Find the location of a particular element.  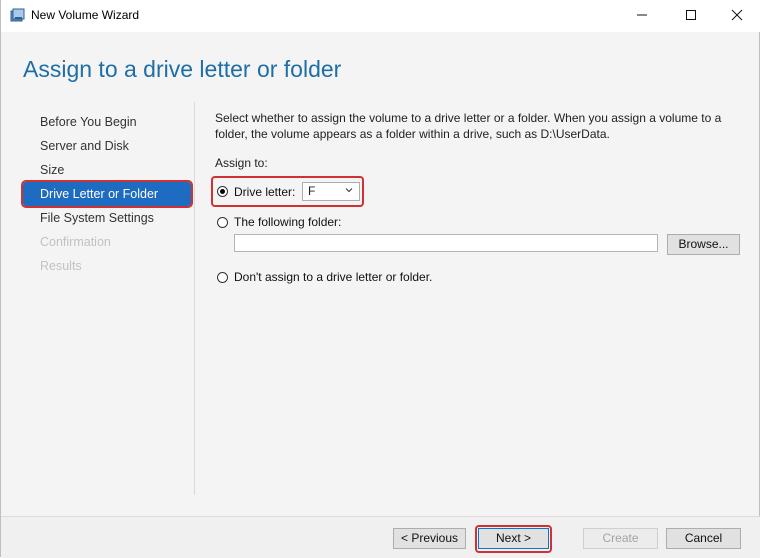

close-button is located at coordinates (737, 15).